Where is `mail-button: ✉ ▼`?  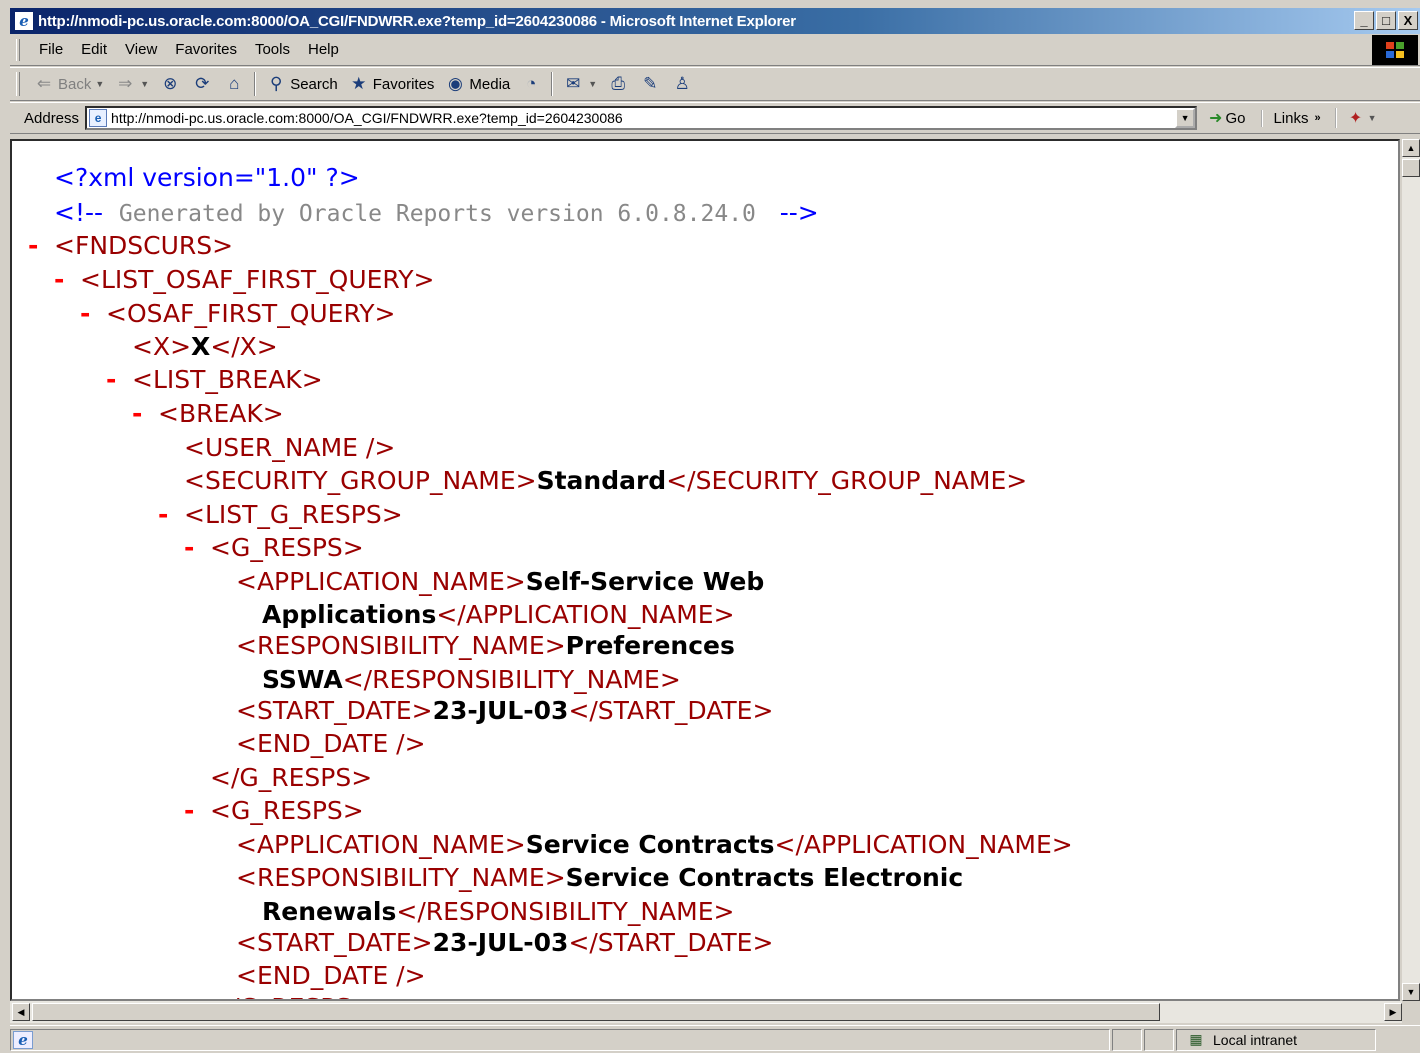
mail-button: ✉ ▼ is located at coordinates (579, 84).